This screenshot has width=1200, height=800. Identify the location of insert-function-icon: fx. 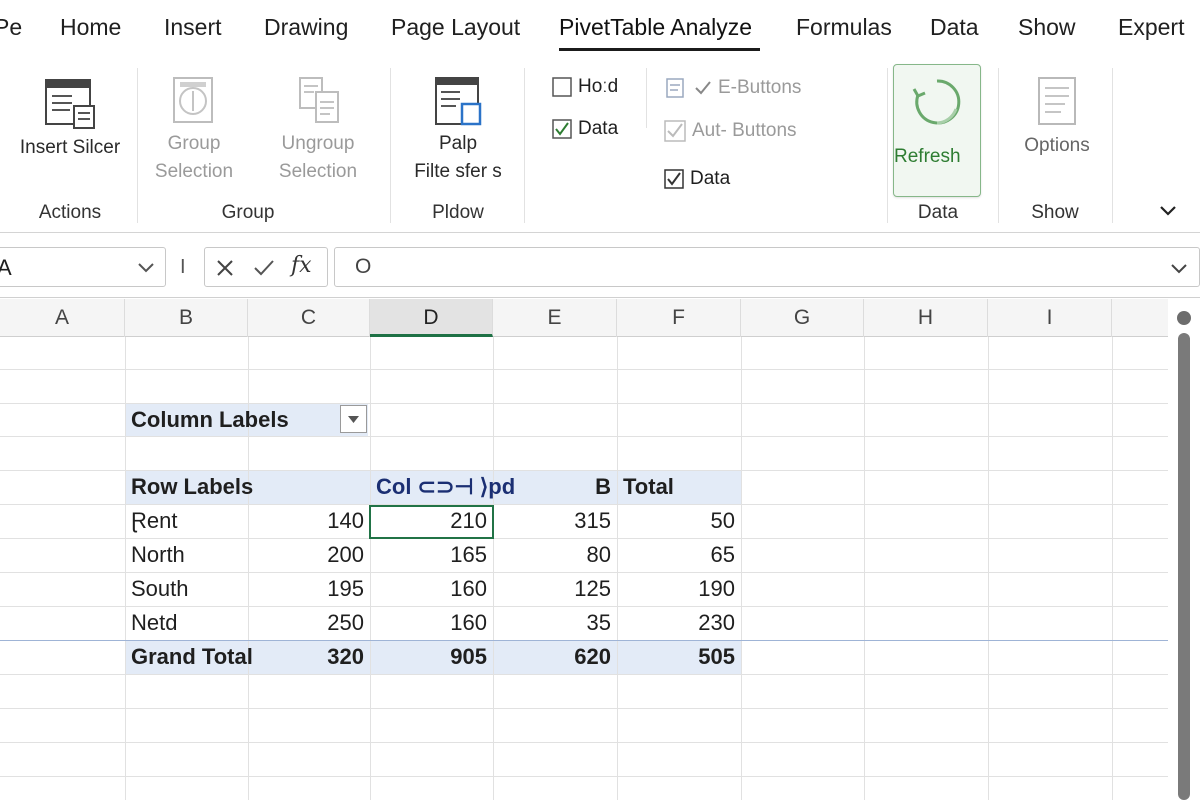
(301, 265).